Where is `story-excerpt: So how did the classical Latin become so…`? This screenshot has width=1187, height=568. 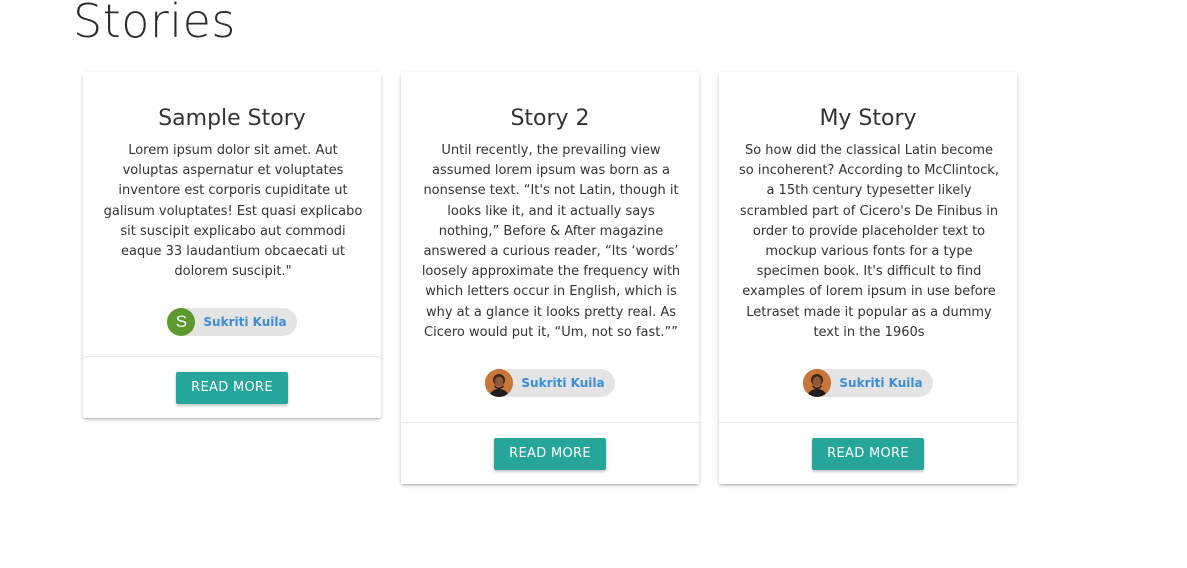 story-excerpt: So how did the classical Latin become so… is located at coordinates (869, 241).